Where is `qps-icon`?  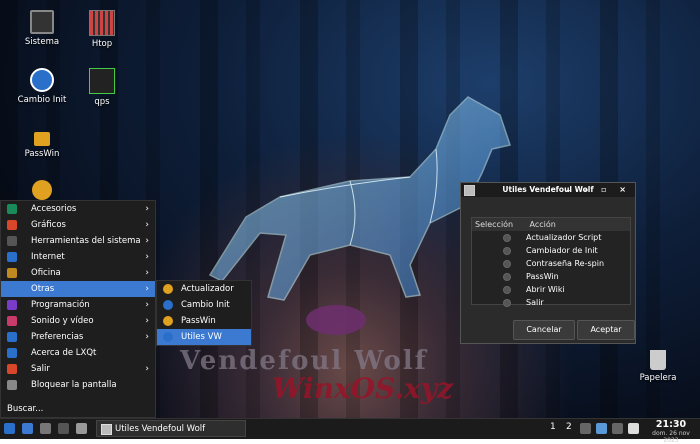 qps-icon is located at coordinates (102, 81).